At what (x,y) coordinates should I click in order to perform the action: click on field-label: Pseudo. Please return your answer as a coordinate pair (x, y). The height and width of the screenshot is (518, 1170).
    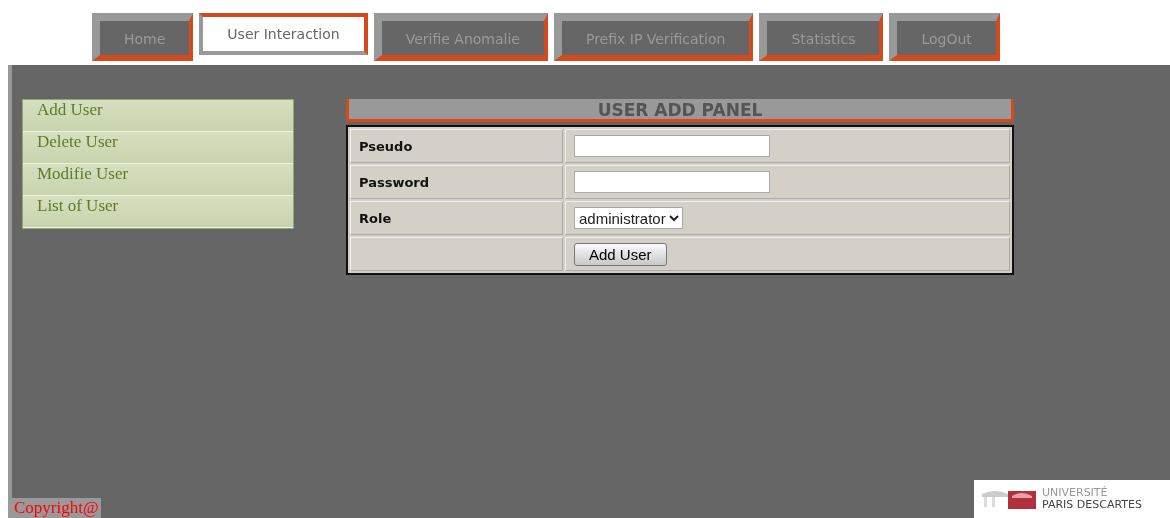
    Looking at the image, I should click on (456, 146).